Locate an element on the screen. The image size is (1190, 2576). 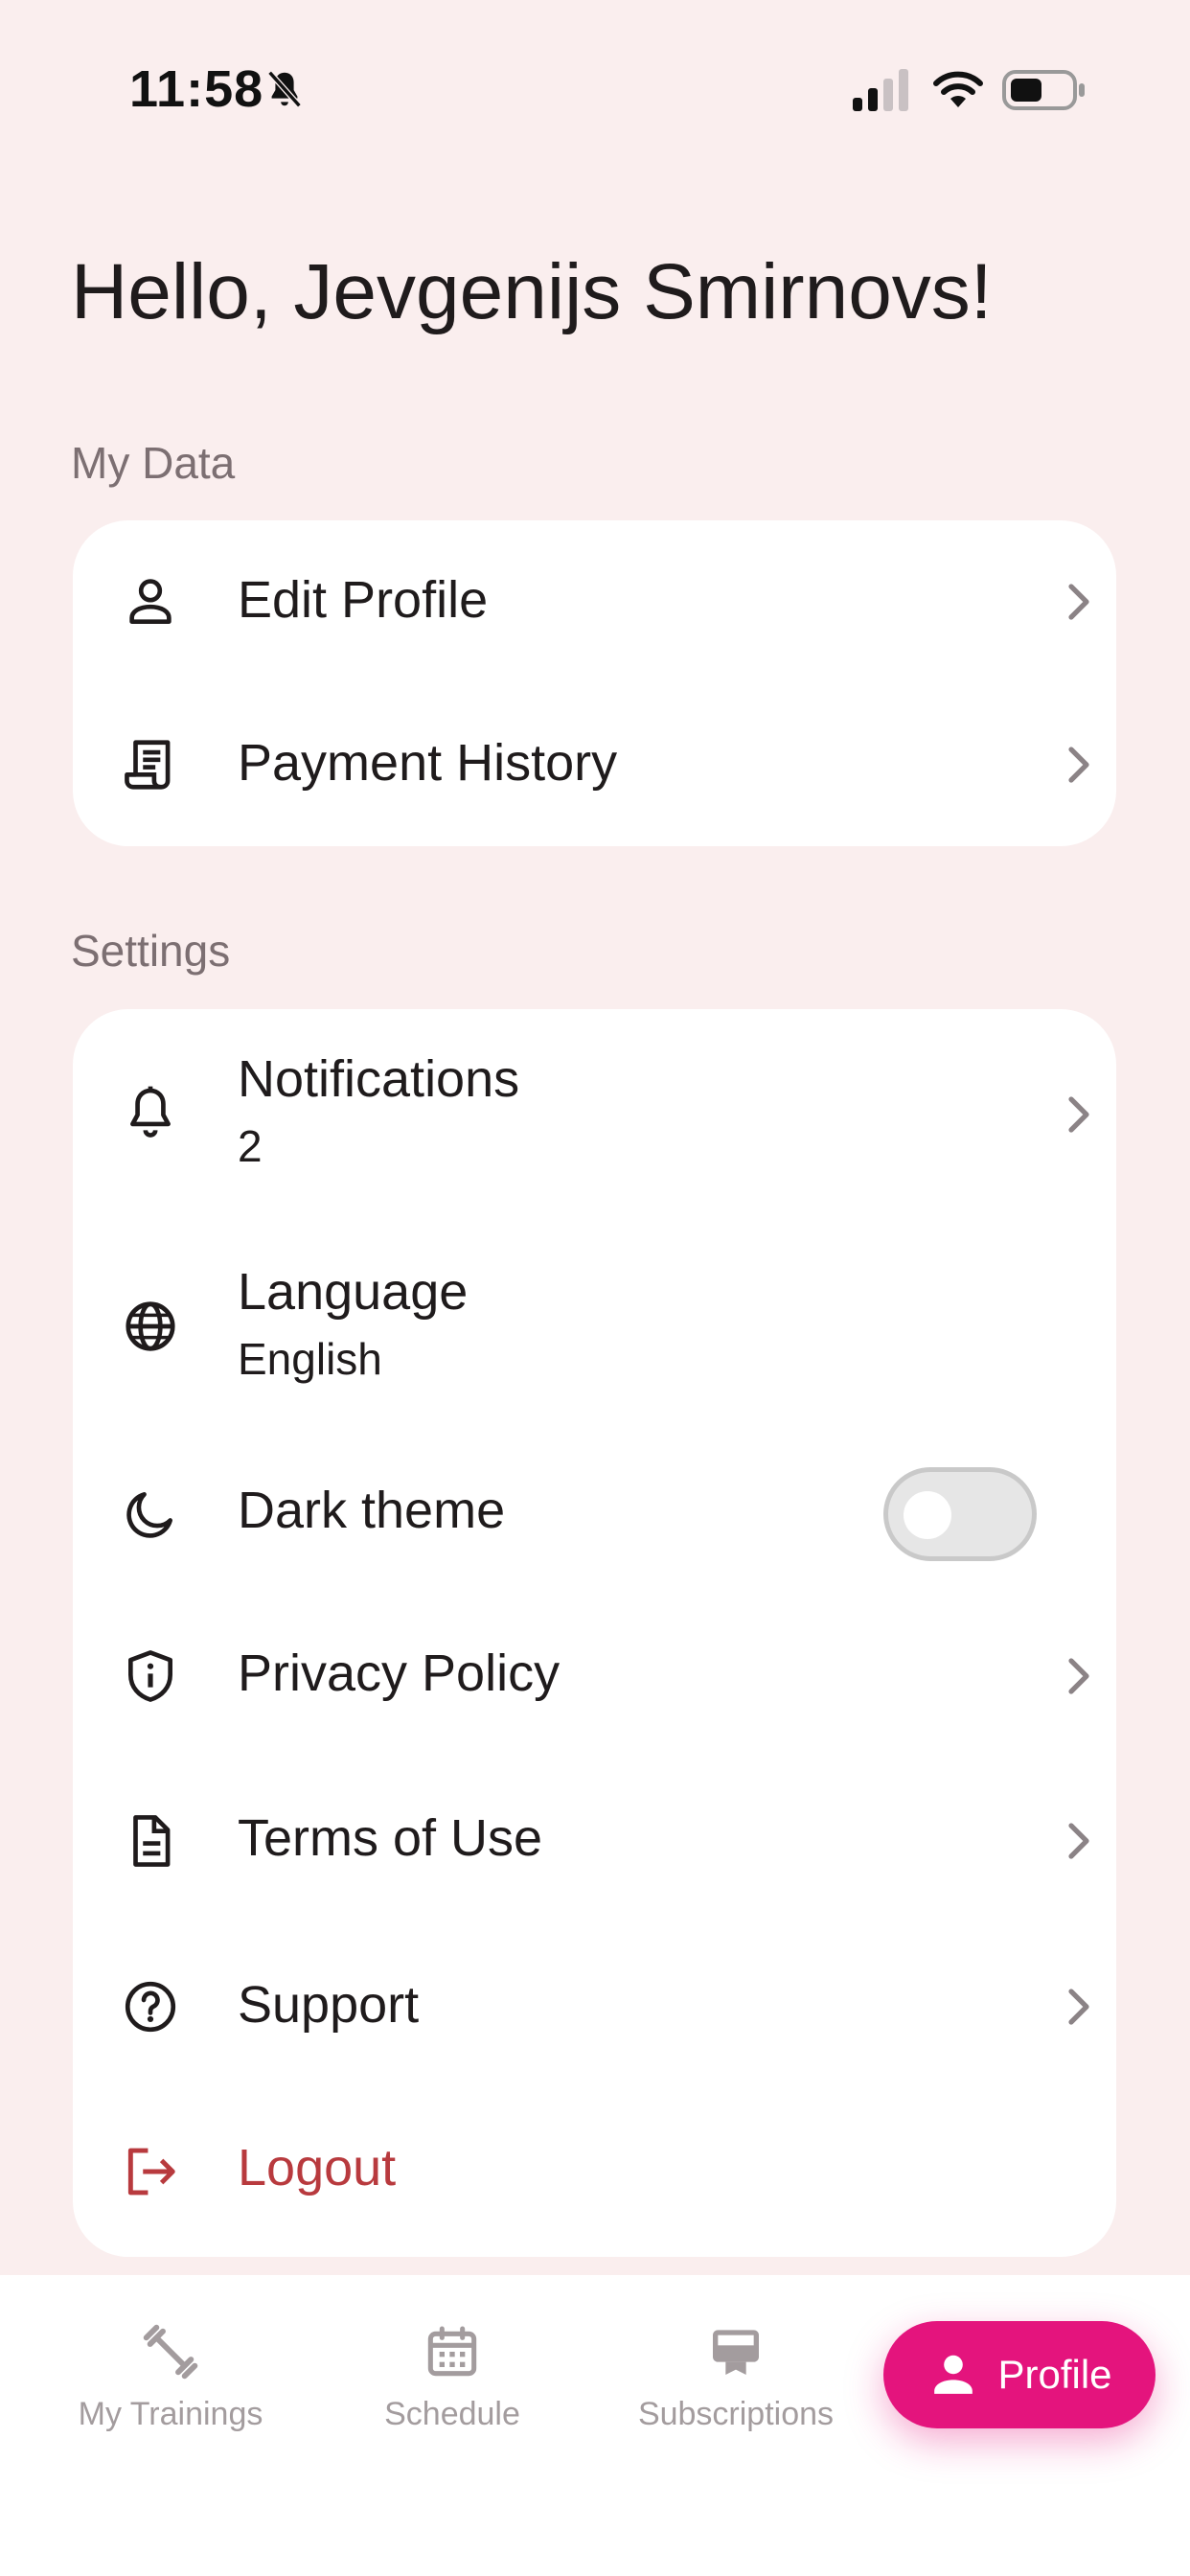
shield-info-icon is located at coordinates (151, 1676).